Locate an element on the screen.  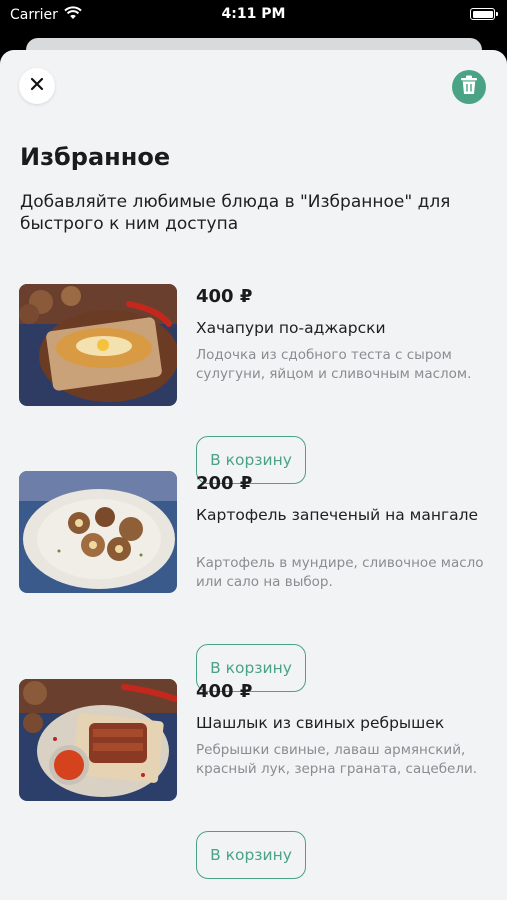
clear-favorites-button is located at coordinates (469, 87).